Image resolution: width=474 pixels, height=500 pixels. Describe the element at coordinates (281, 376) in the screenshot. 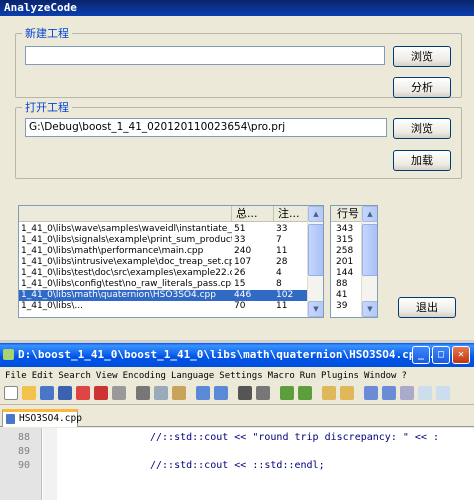

I see `menu-item: Macro` at that location.